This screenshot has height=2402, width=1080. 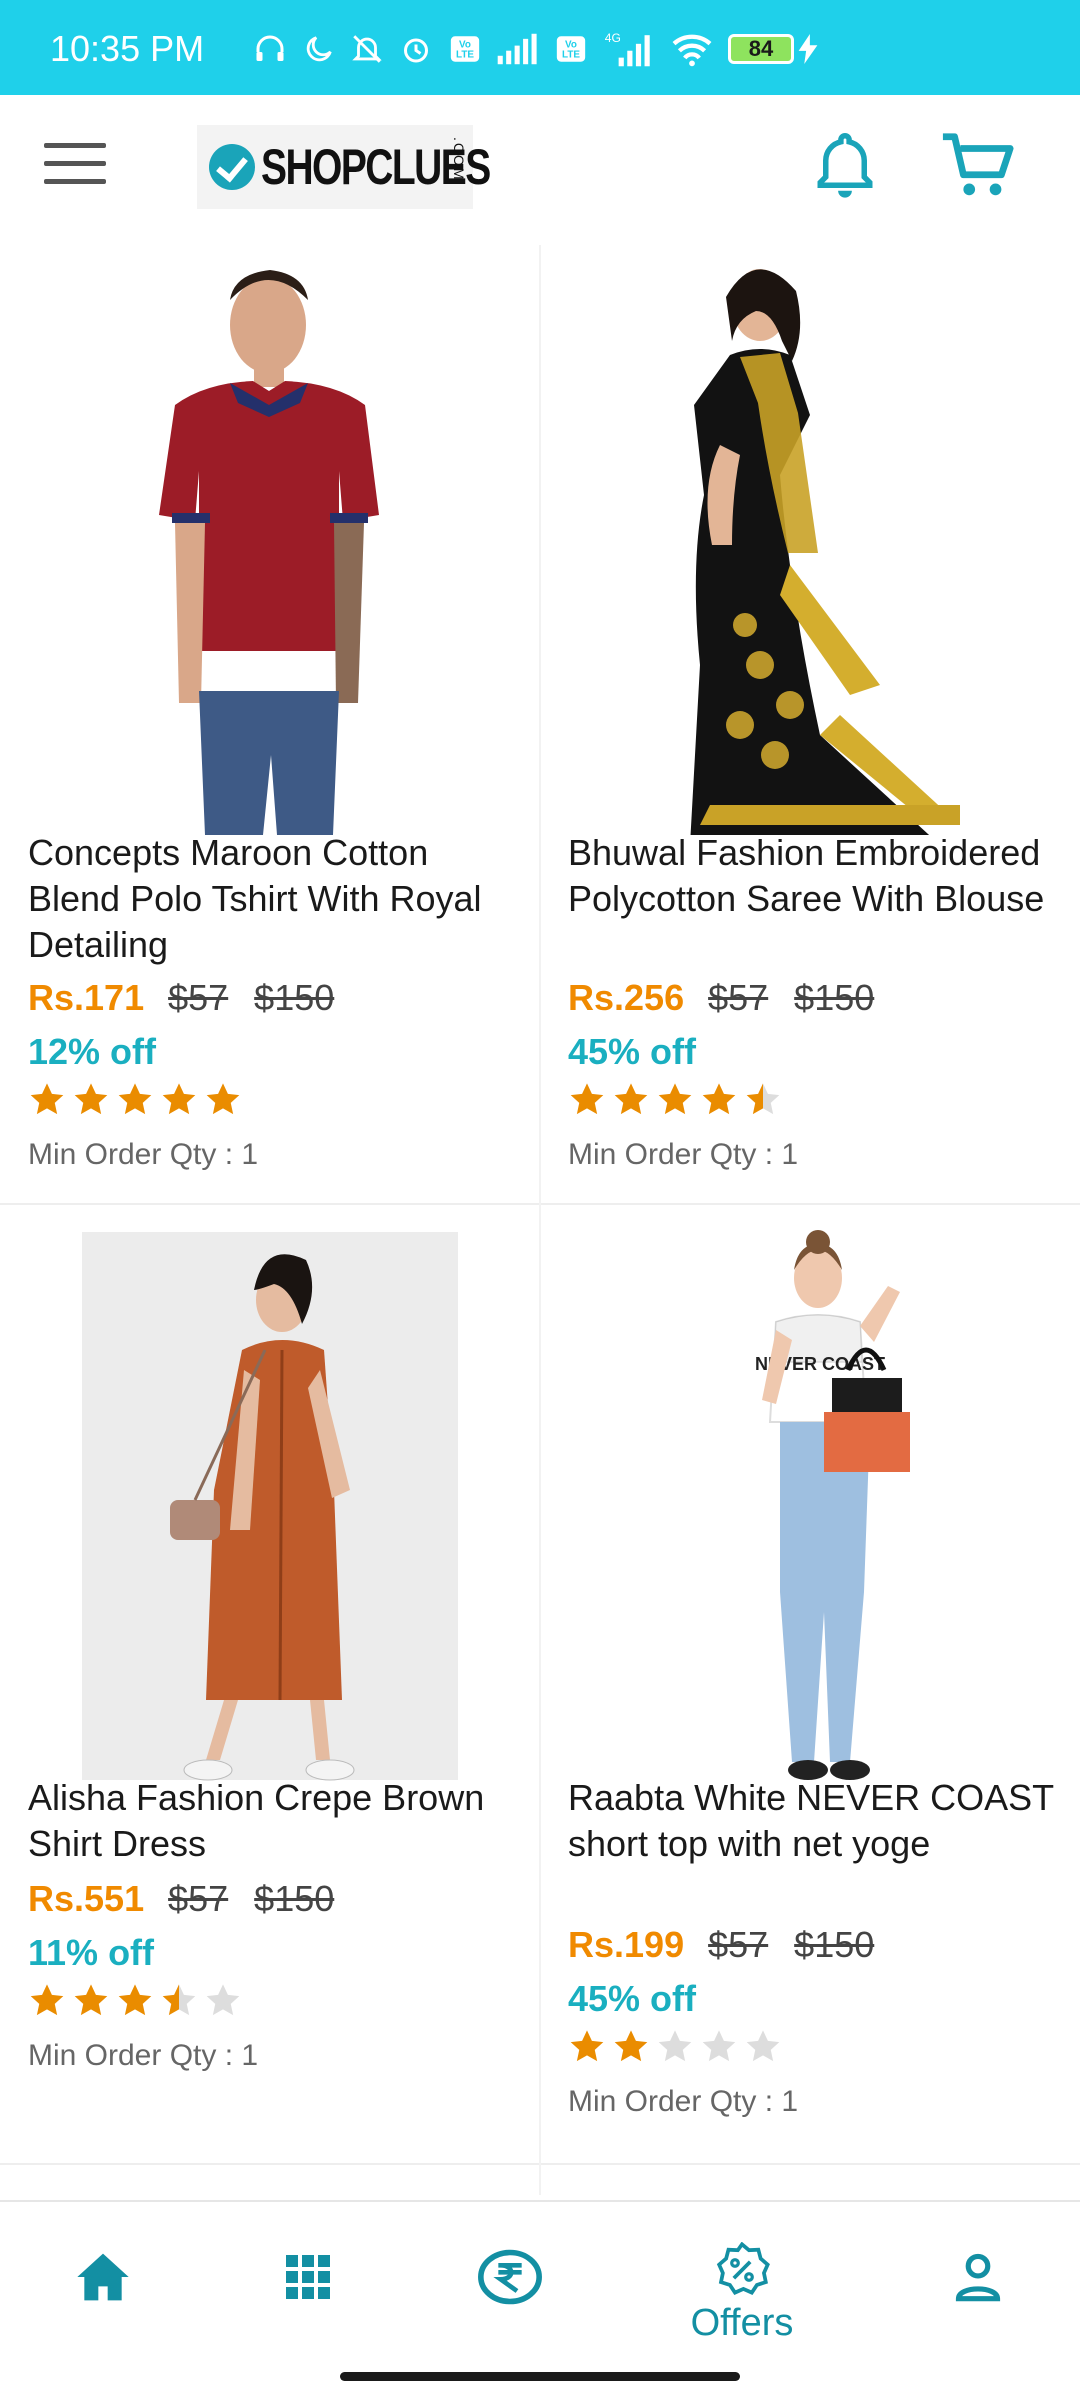 I want to click on notification-bell-icon, so click(x=845, y=165).